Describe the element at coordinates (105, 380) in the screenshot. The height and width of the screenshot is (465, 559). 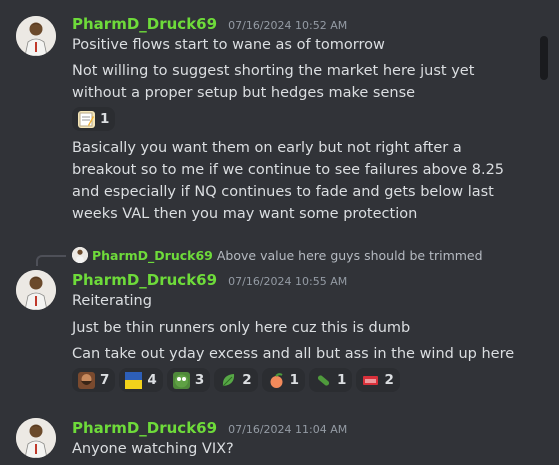
I see `reaction-count: 7` at that location.